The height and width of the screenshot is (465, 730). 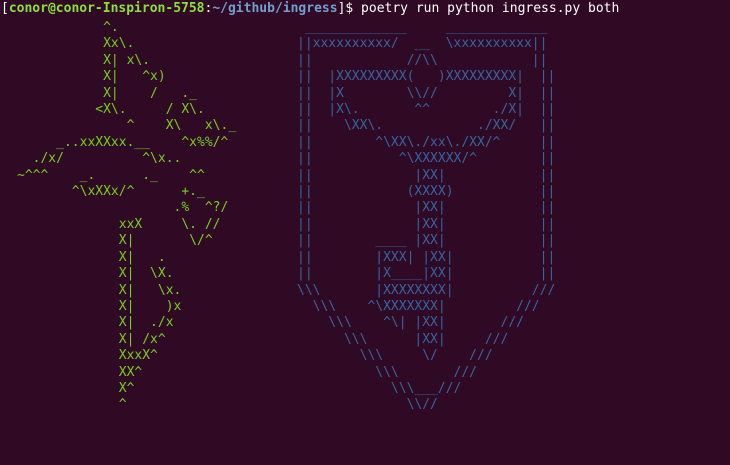 What do you see at coordinates (275, 8) in the screenshot?
I see `prompt-path: ~/github/ingress` at bounding box center [275, 8].